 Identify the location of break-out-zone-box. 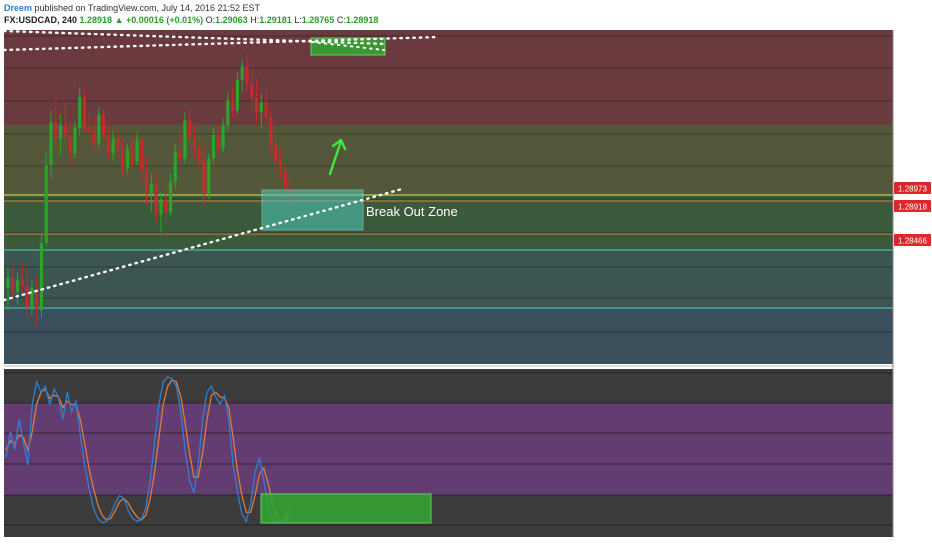
(312, 210).